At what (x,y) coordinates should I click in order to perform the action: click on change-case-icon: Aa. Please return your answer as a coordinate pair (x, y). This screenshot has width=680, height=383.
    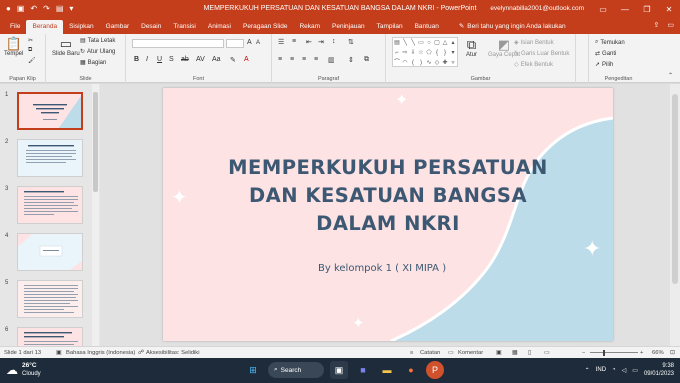
    Looking at the image, I should click on (216, 59).